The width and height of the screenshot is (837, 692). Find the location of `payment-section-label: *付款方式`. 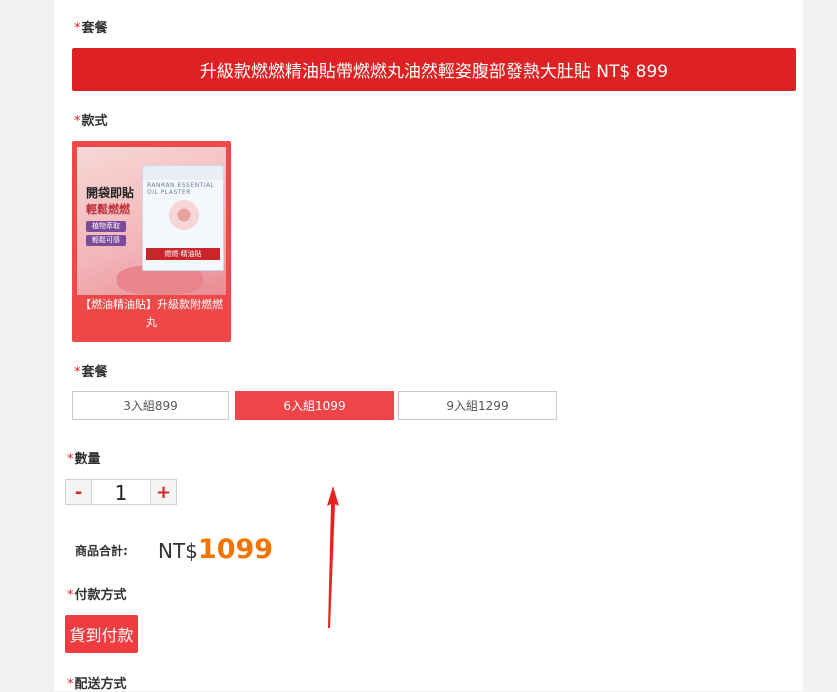

payment-section-label: *付款方式 is located at coordinates (97, 593).